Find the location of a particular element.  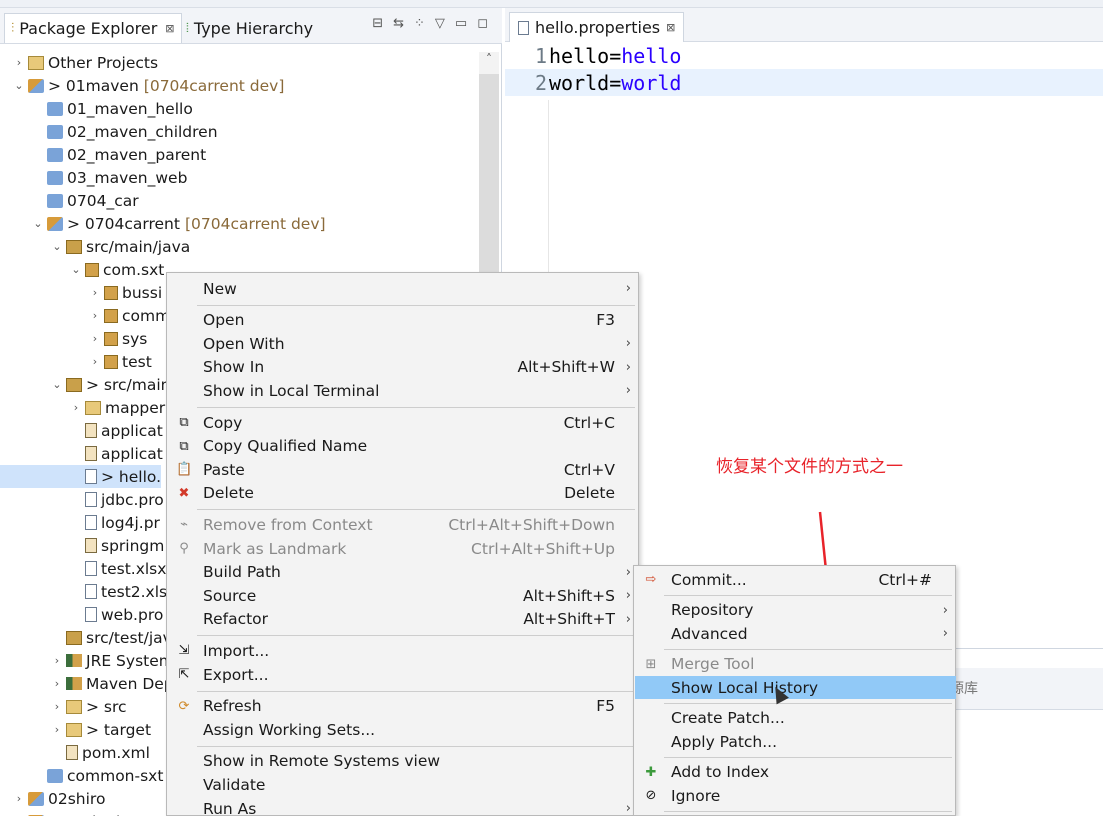

collapse-all-icon: ⊟ is located at coordinates (377, 23).